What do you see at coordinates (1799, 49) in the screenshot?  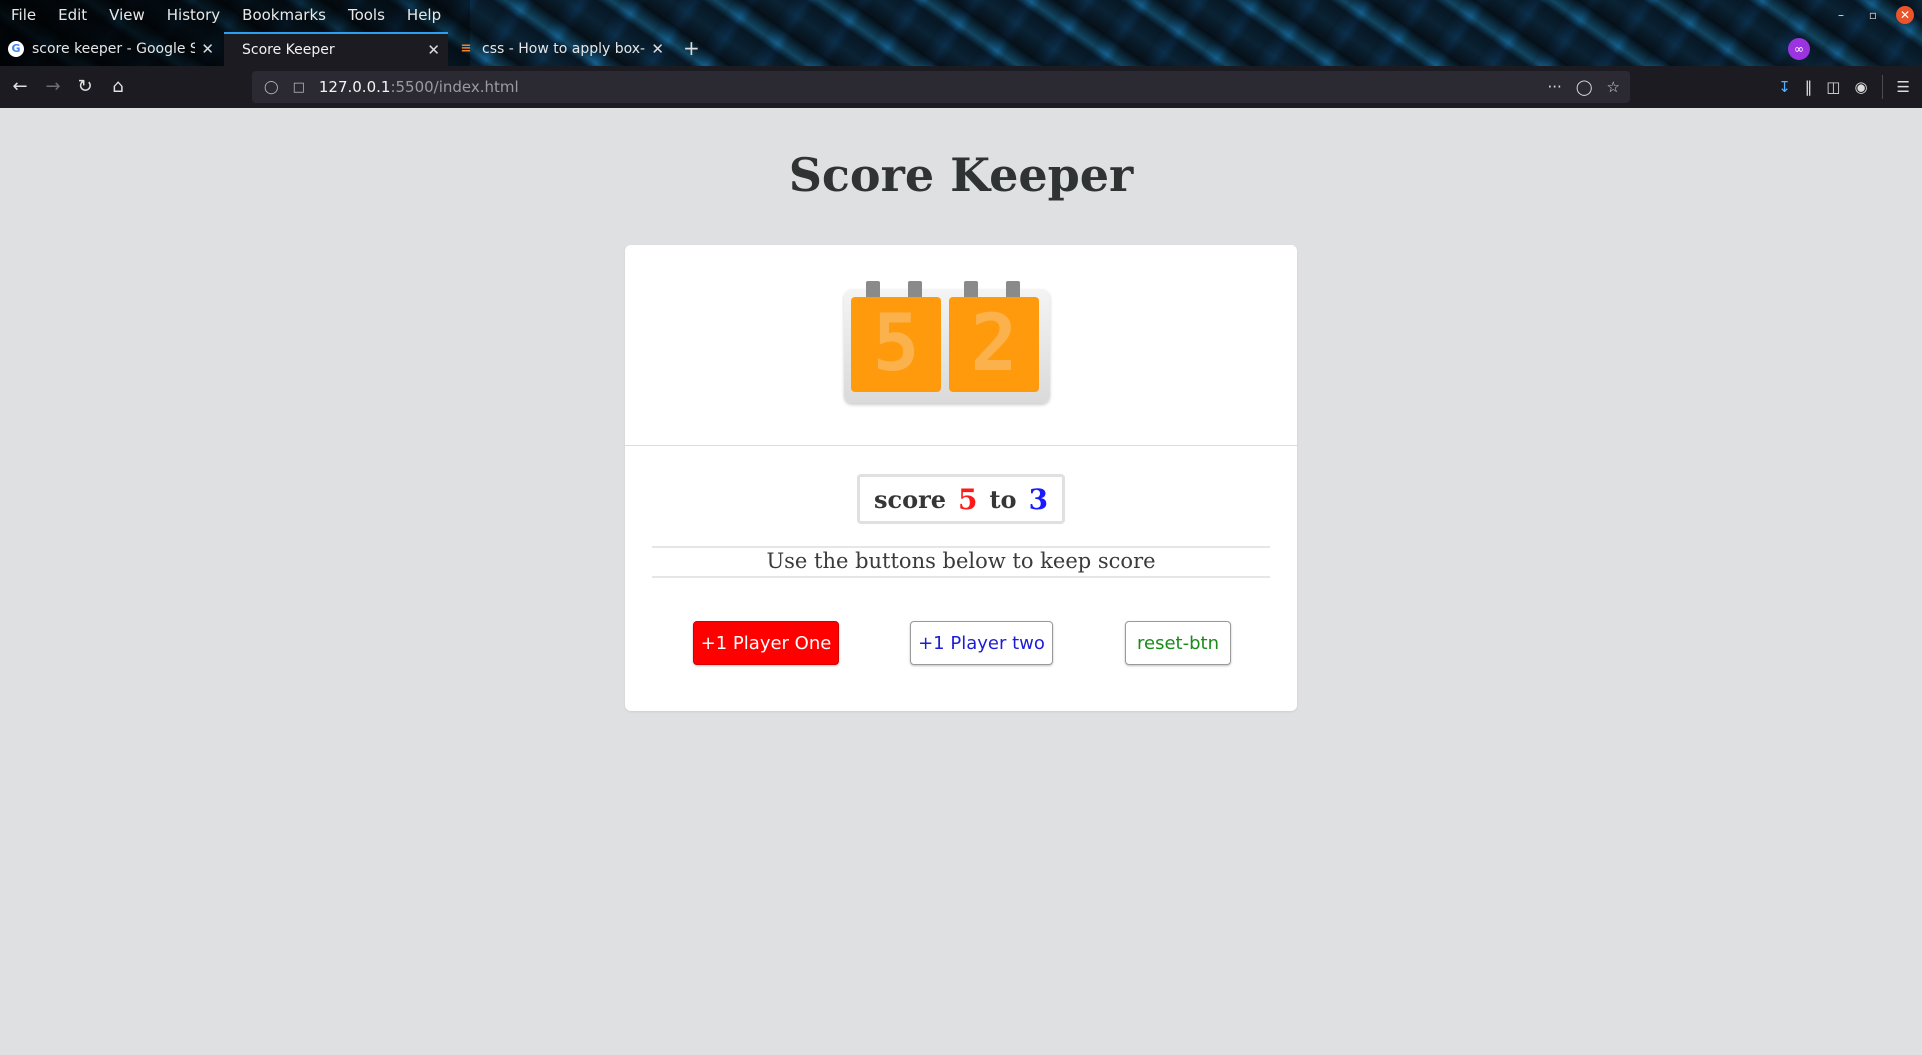 I see `private-browsing-icon: ∞` at bounding box center [1799, 49].